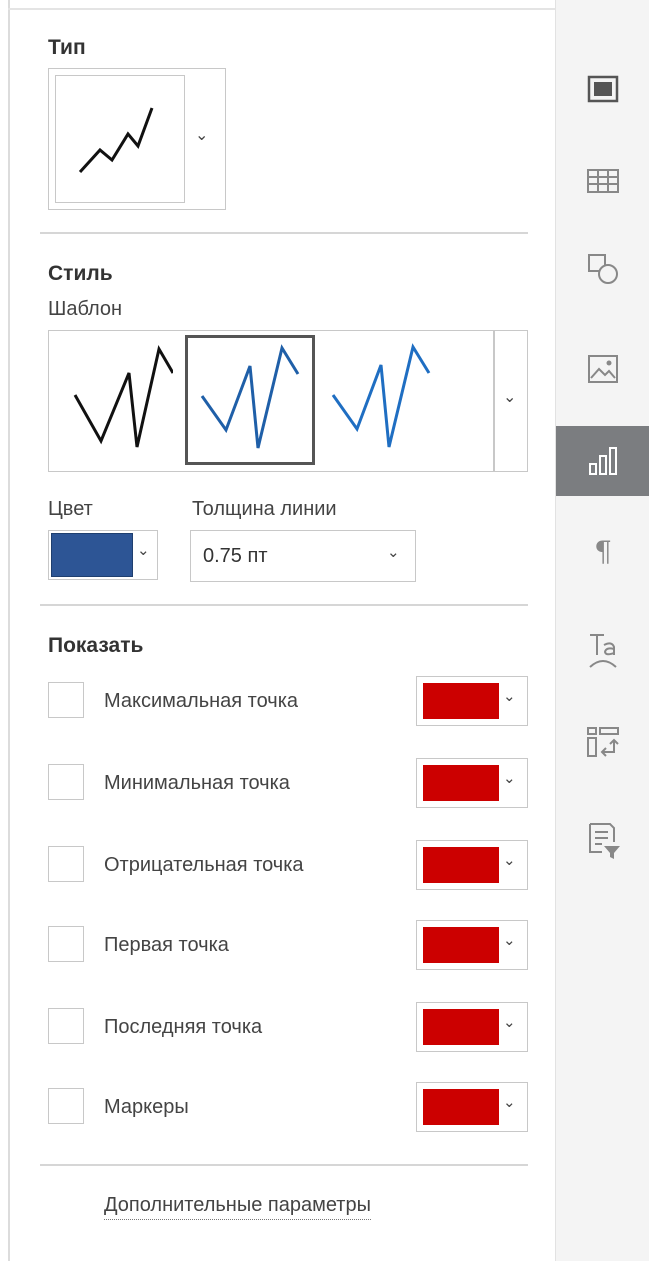  I want to click on image-settings-icon, so click(603, 369).